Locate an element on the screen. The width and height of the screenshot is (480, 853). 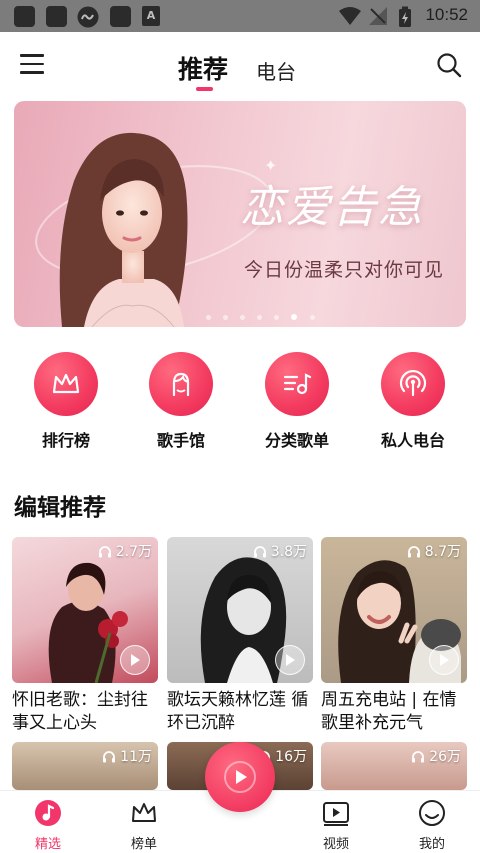
playlist-cover: 26万 is located at coordinates (394, 766).